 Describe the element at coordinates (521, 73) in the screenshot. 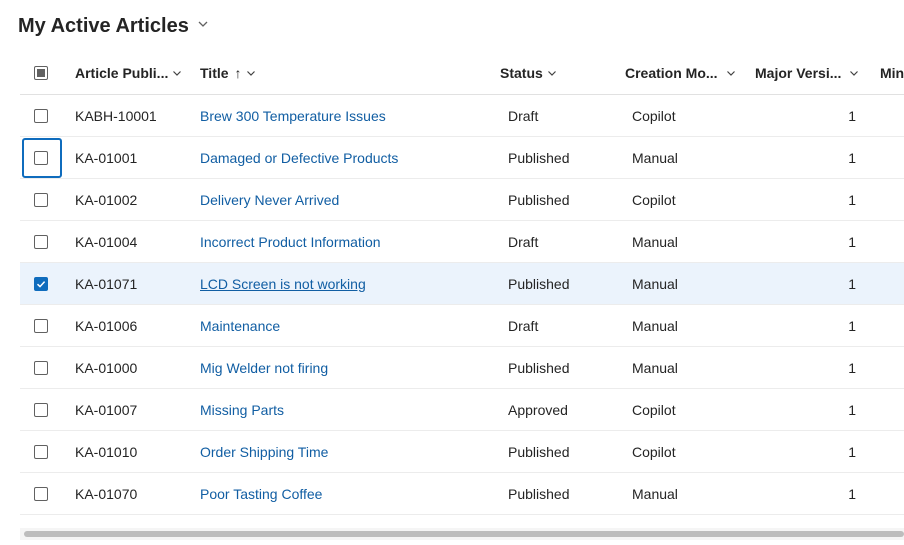

I see `column-label: Status` at that location.